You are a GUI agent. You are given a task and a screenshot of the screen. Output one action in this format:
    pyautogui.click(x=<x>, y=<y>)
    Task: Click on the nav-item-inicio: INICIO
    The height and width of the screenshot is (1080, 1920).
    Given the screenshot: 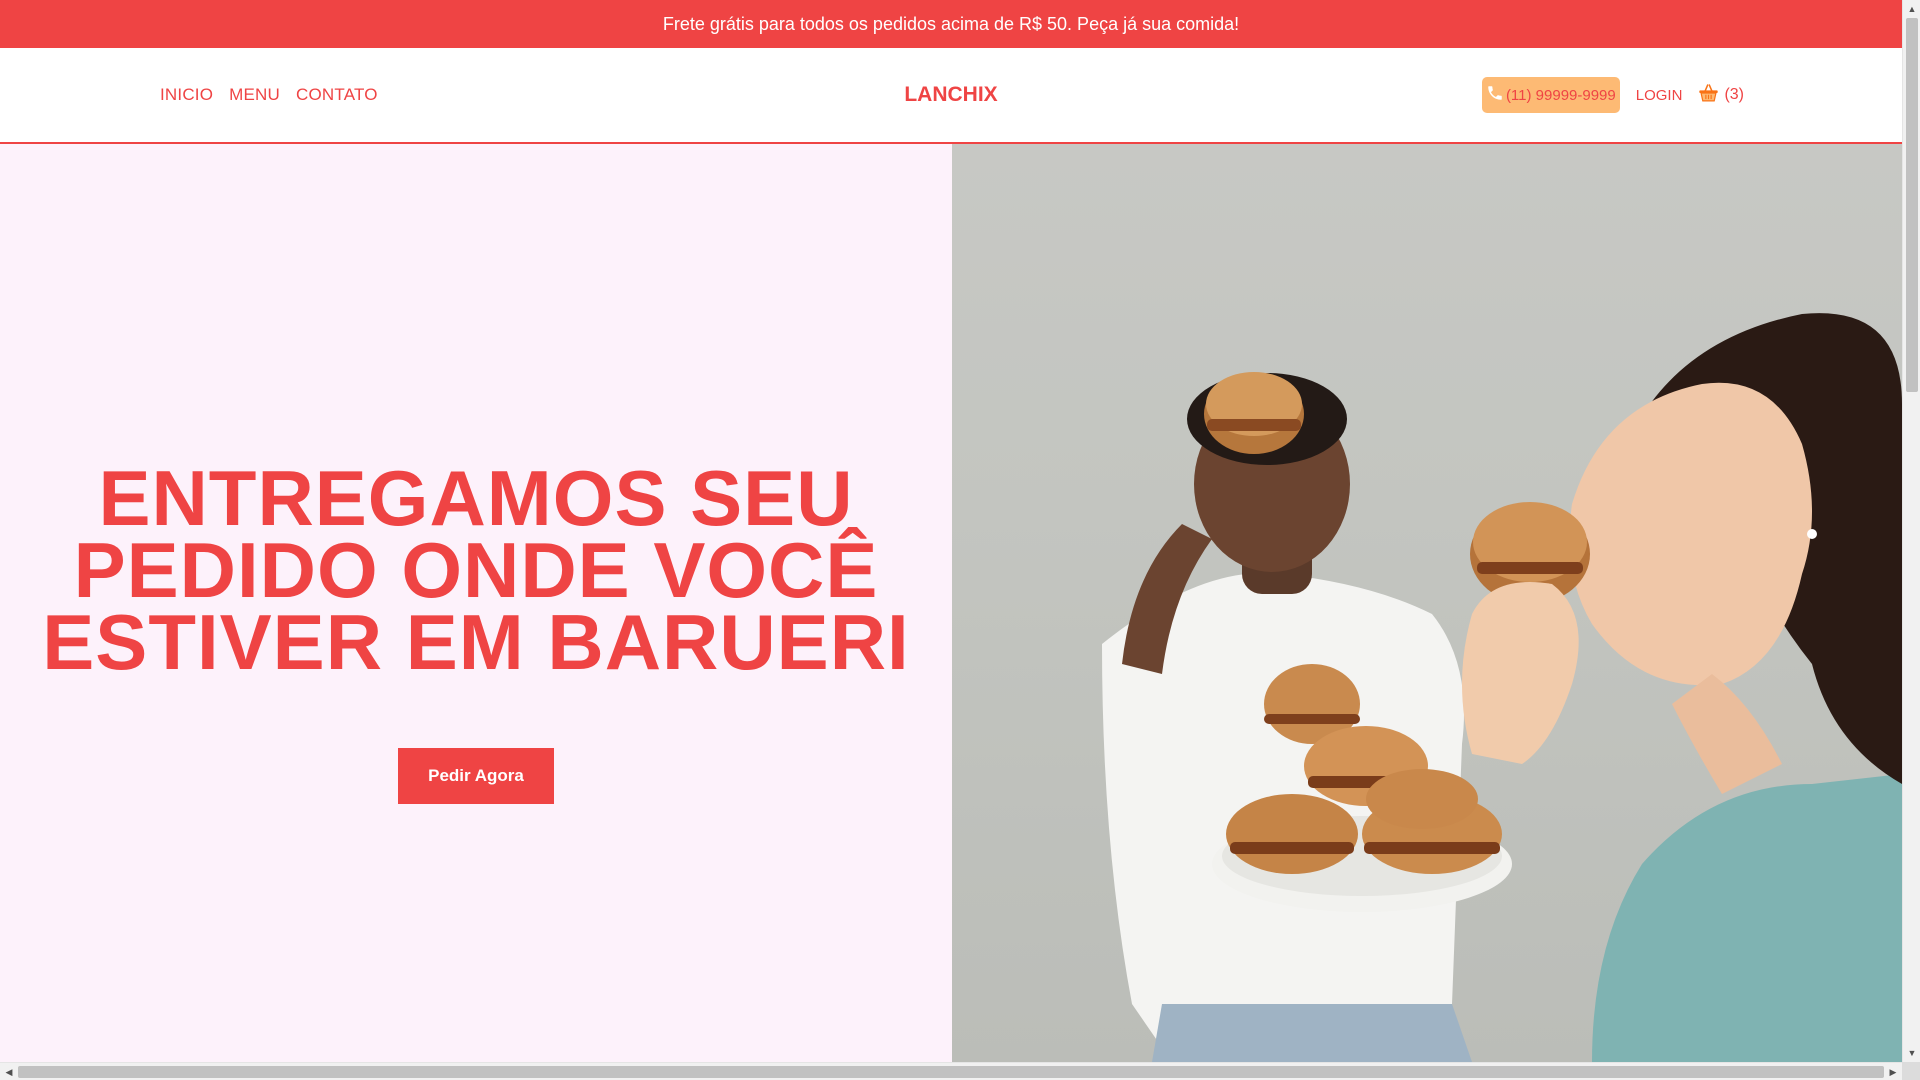 What is the action you would take?
    pyautogui.click(x=186, y=95)
    